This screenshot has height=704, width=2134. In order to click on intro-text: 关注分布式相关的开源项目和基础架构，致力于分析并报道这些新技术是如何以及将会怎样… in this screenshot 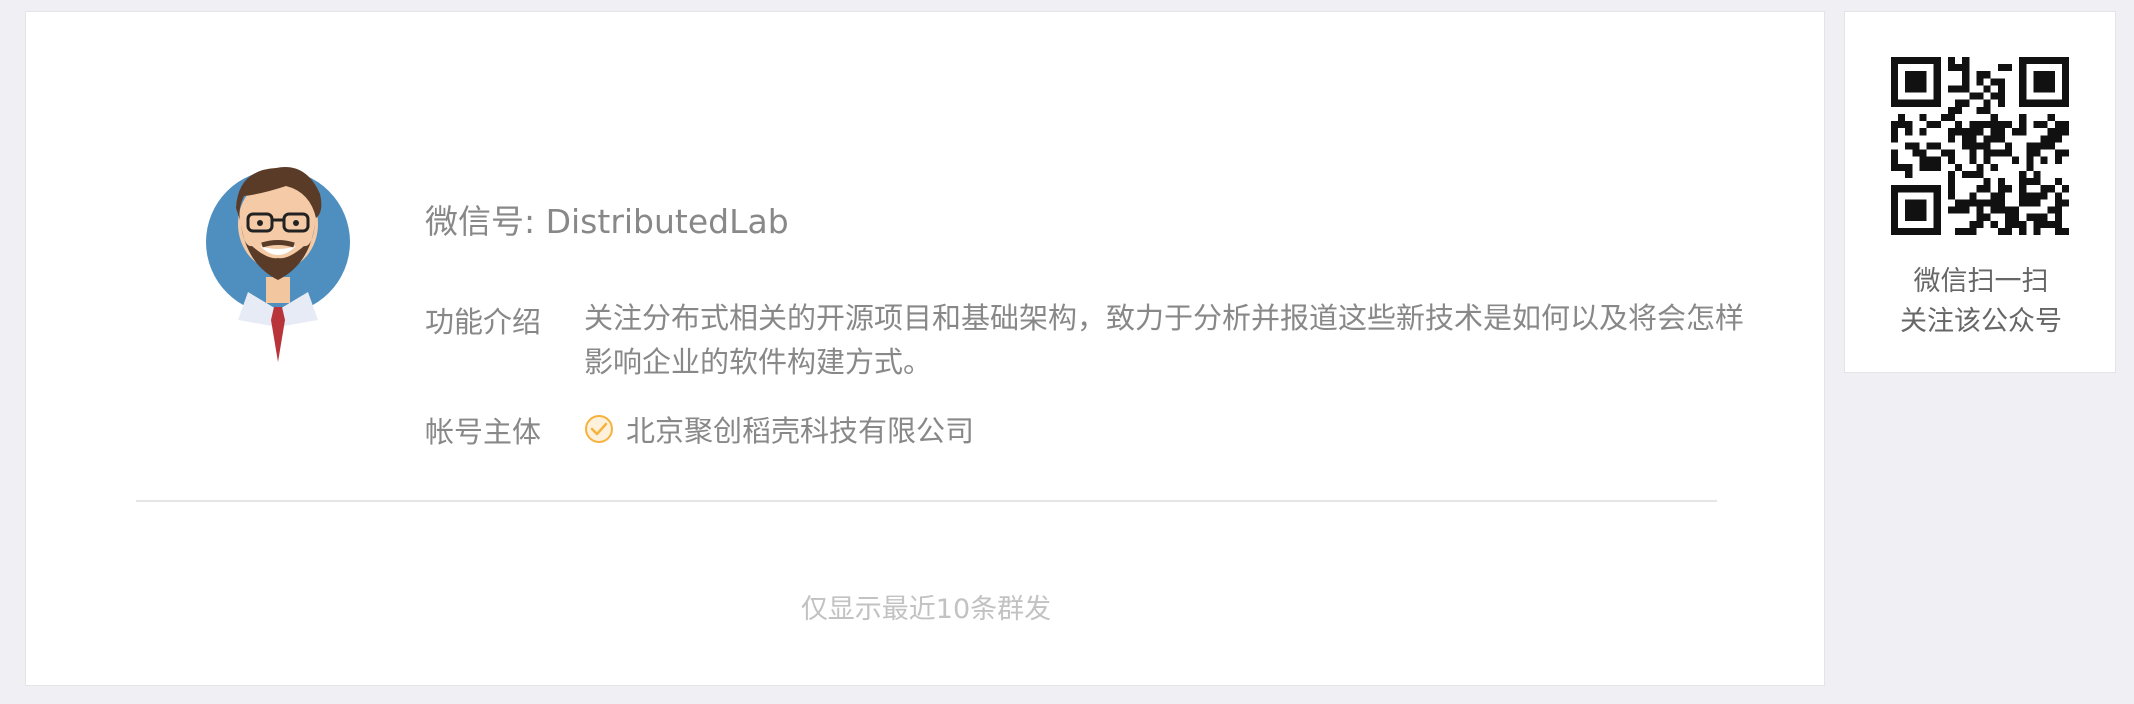, I will do `click(1164, 340)`.